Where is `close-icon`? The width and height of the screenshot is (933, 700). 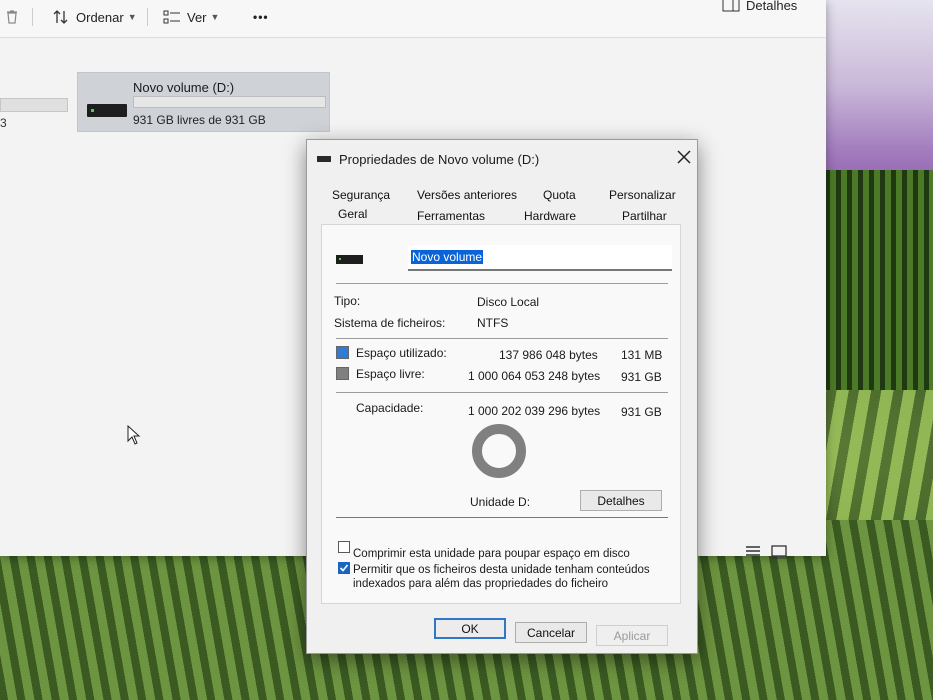 close-icon is located at coordinates (684, 157).